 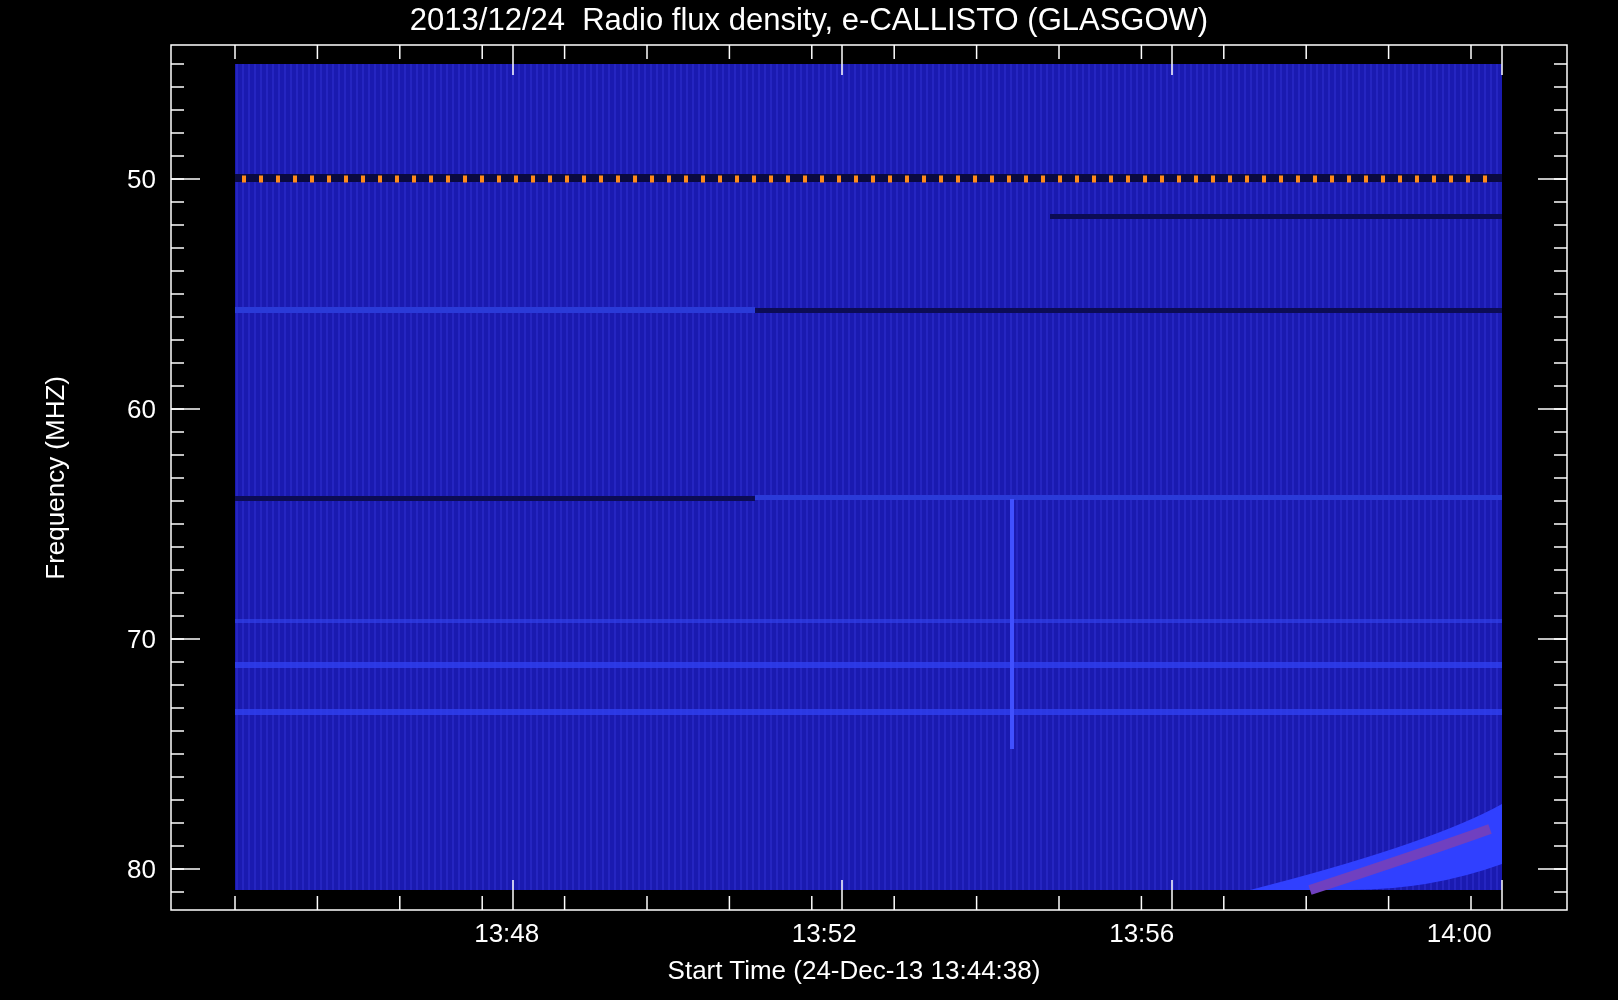 I want to click on x-tick-label: 13:52, so click(x=824, y=933).